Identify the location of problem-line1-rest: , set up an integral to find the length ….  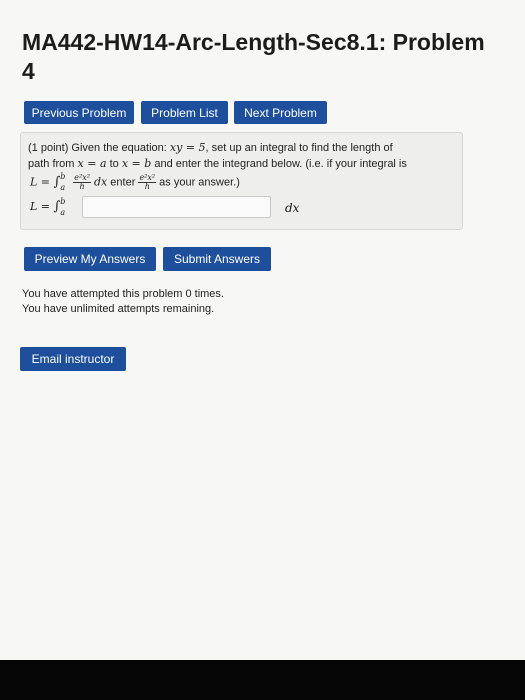
(299, 148).